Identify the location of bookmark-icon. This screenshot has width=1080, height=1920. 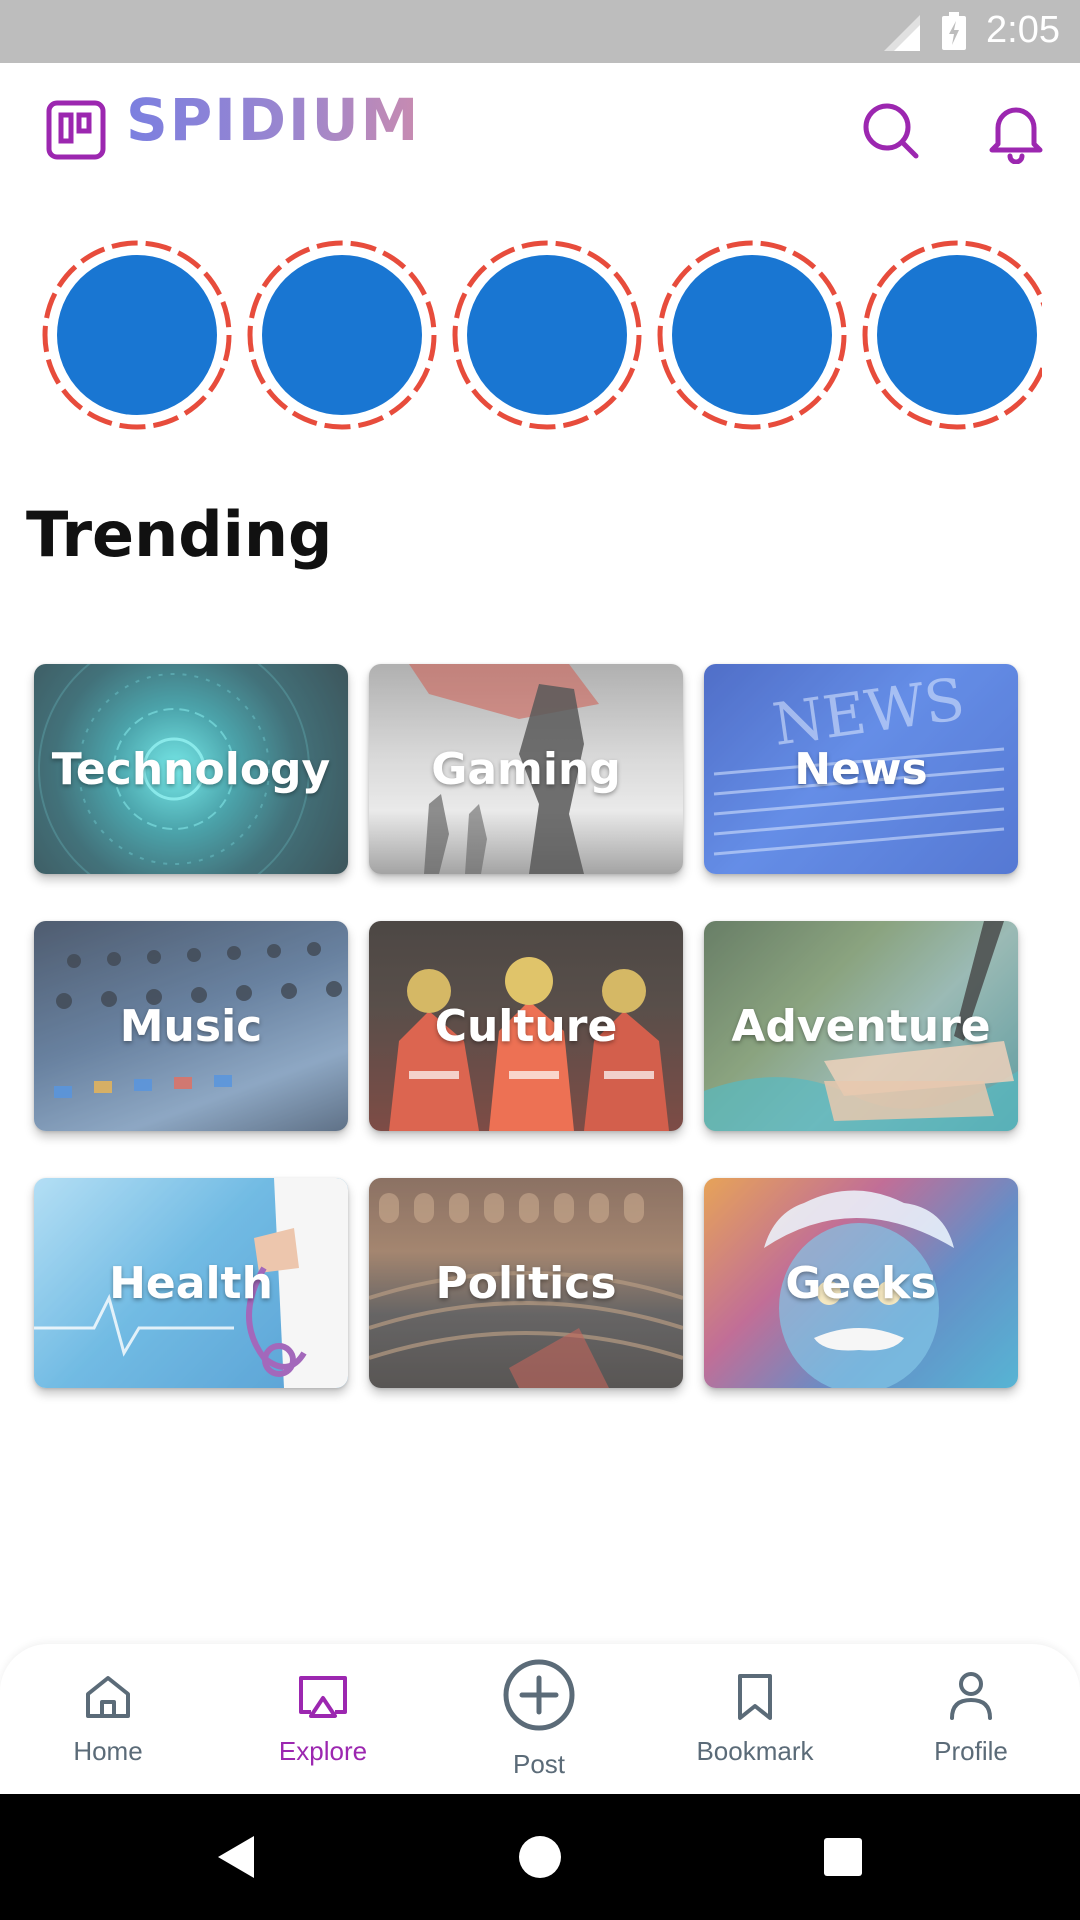
(755, 1697).